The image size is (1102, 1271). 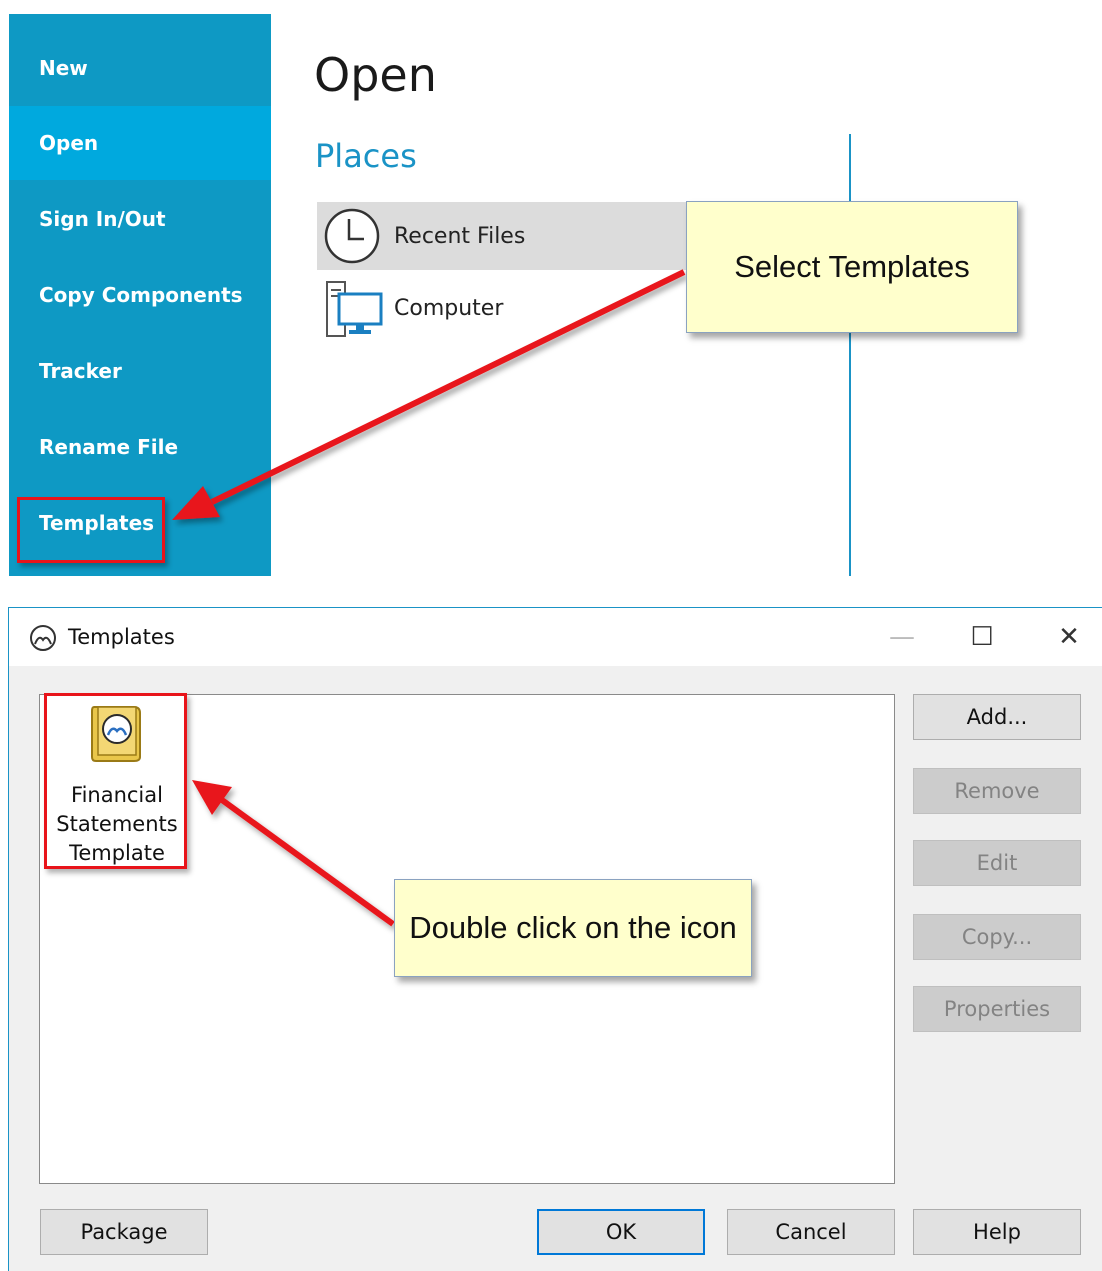 I want to click on annotation-arrow-overlay, so click(x=293, y=853).